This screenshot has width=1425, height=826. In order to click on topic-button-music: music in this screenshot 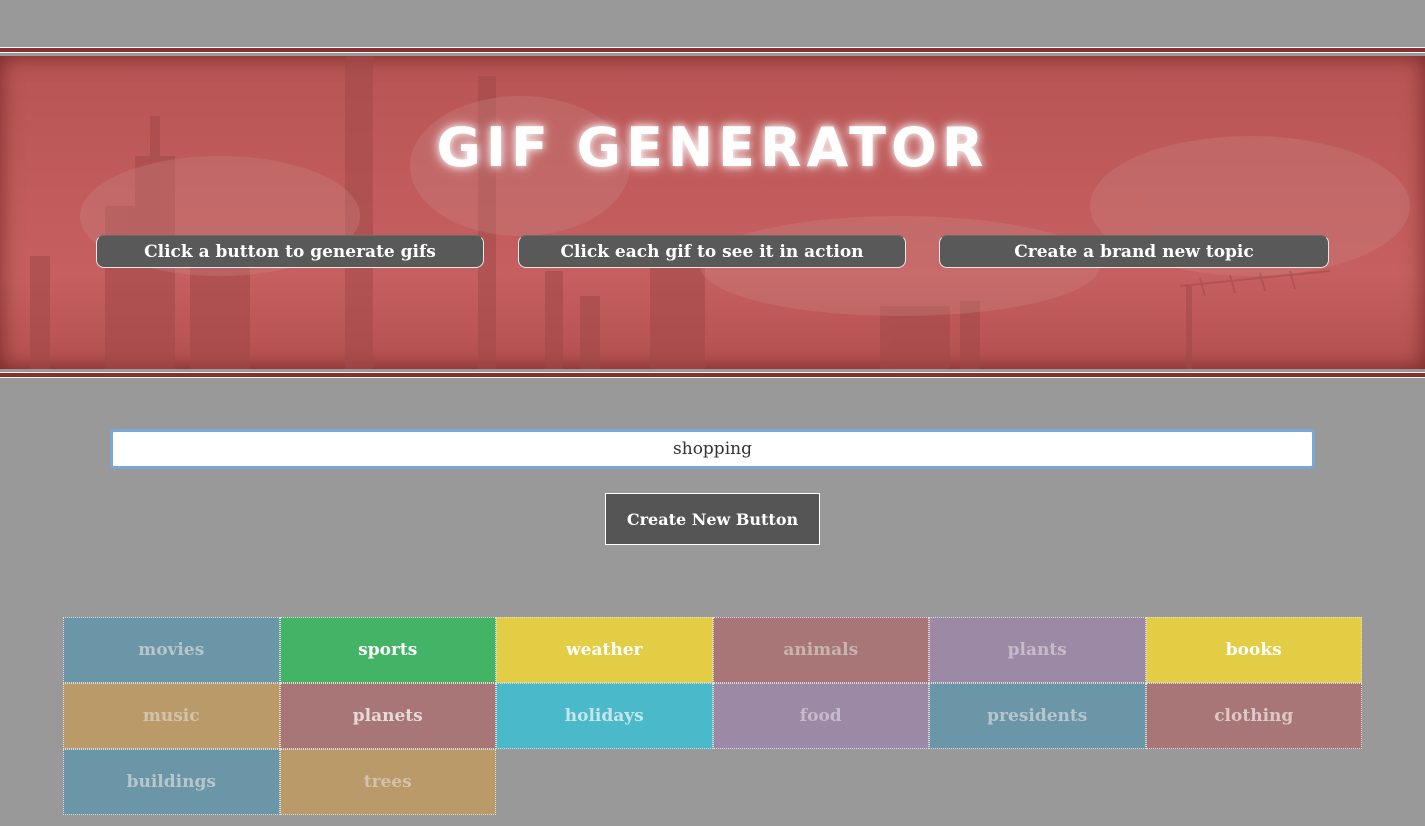, I will do `click(171, 716)`.